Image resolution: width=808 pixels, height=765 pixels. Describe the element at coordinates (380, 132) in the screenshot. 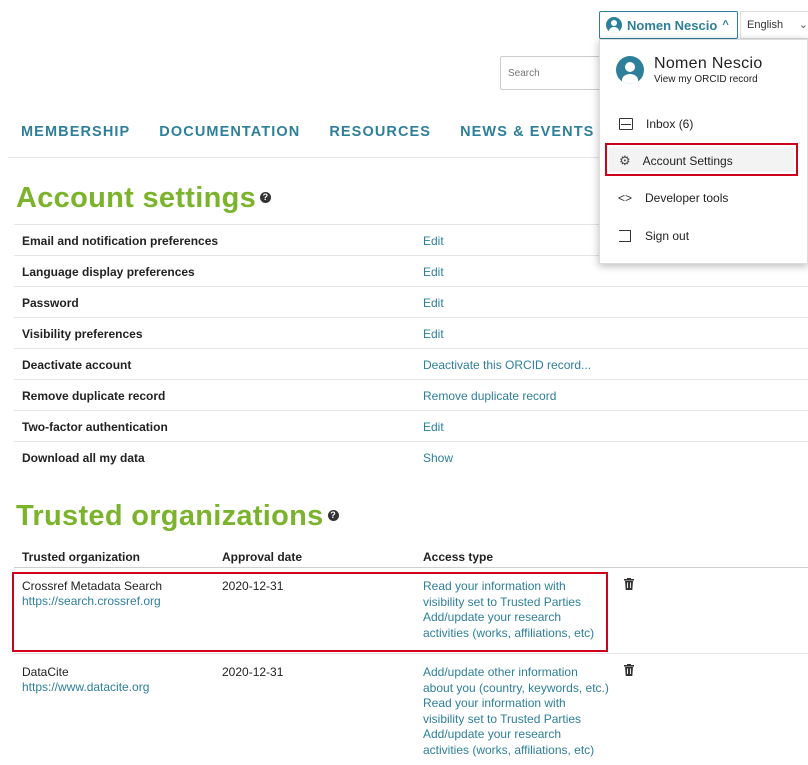

I see `nav-resources: RESOURCES` at that location.